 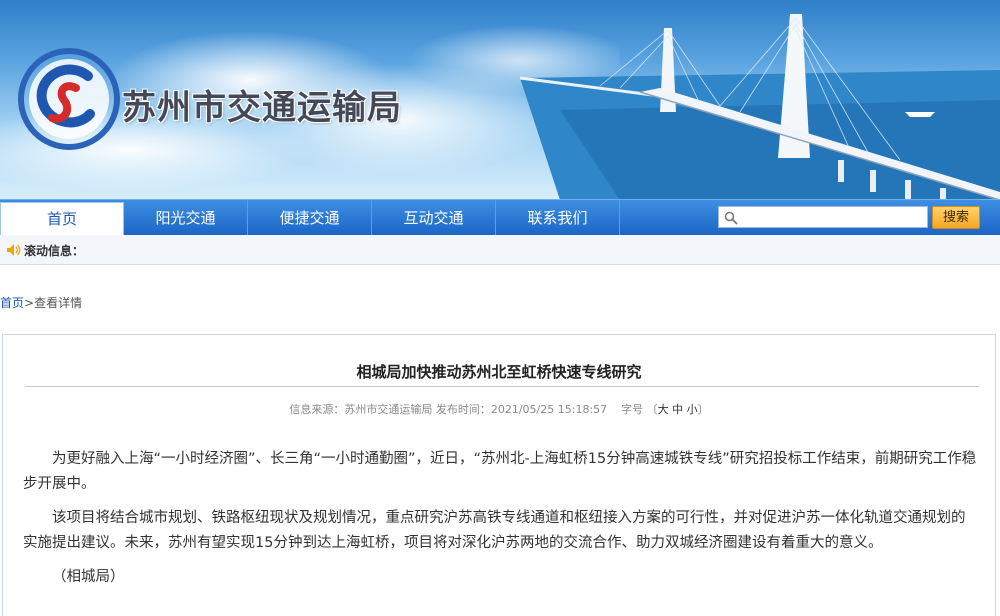 I want to click on nav-item-convenient-traffic: 便捷交通, so click(x=310, y=218).